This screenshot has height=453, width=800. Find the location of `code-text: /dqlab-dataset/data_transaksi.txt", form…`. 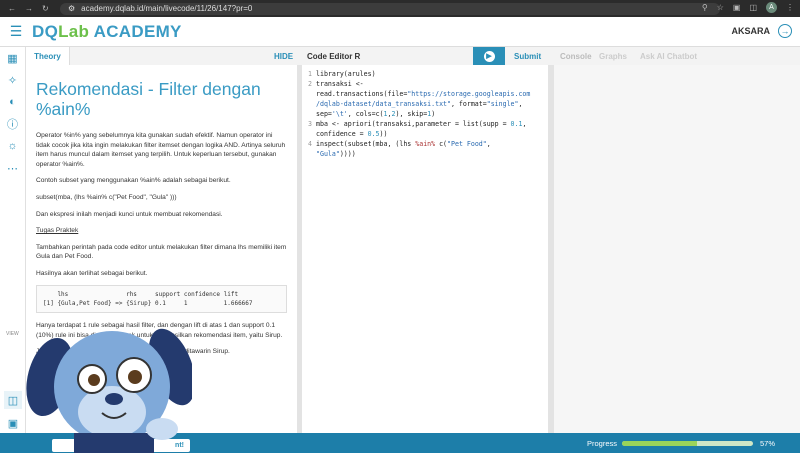

code-text: /dqlab-dataset/data_transaksi.txt", form… is located at coordinates (419, 104).